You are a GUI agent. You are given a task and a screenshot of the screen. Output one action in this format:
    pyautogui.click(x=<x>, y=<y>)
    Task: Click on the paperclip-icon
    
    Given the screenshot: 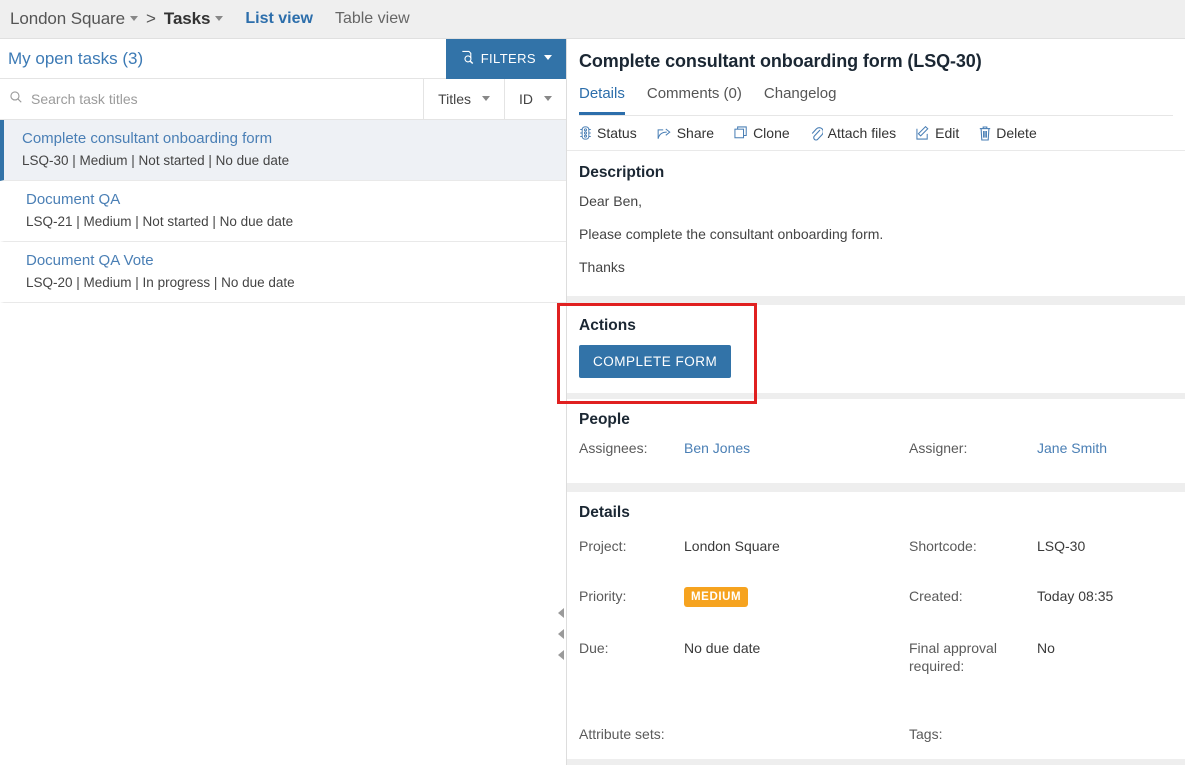 What is the action you would take?
    pyautogui.click(x=816, y=133)
    